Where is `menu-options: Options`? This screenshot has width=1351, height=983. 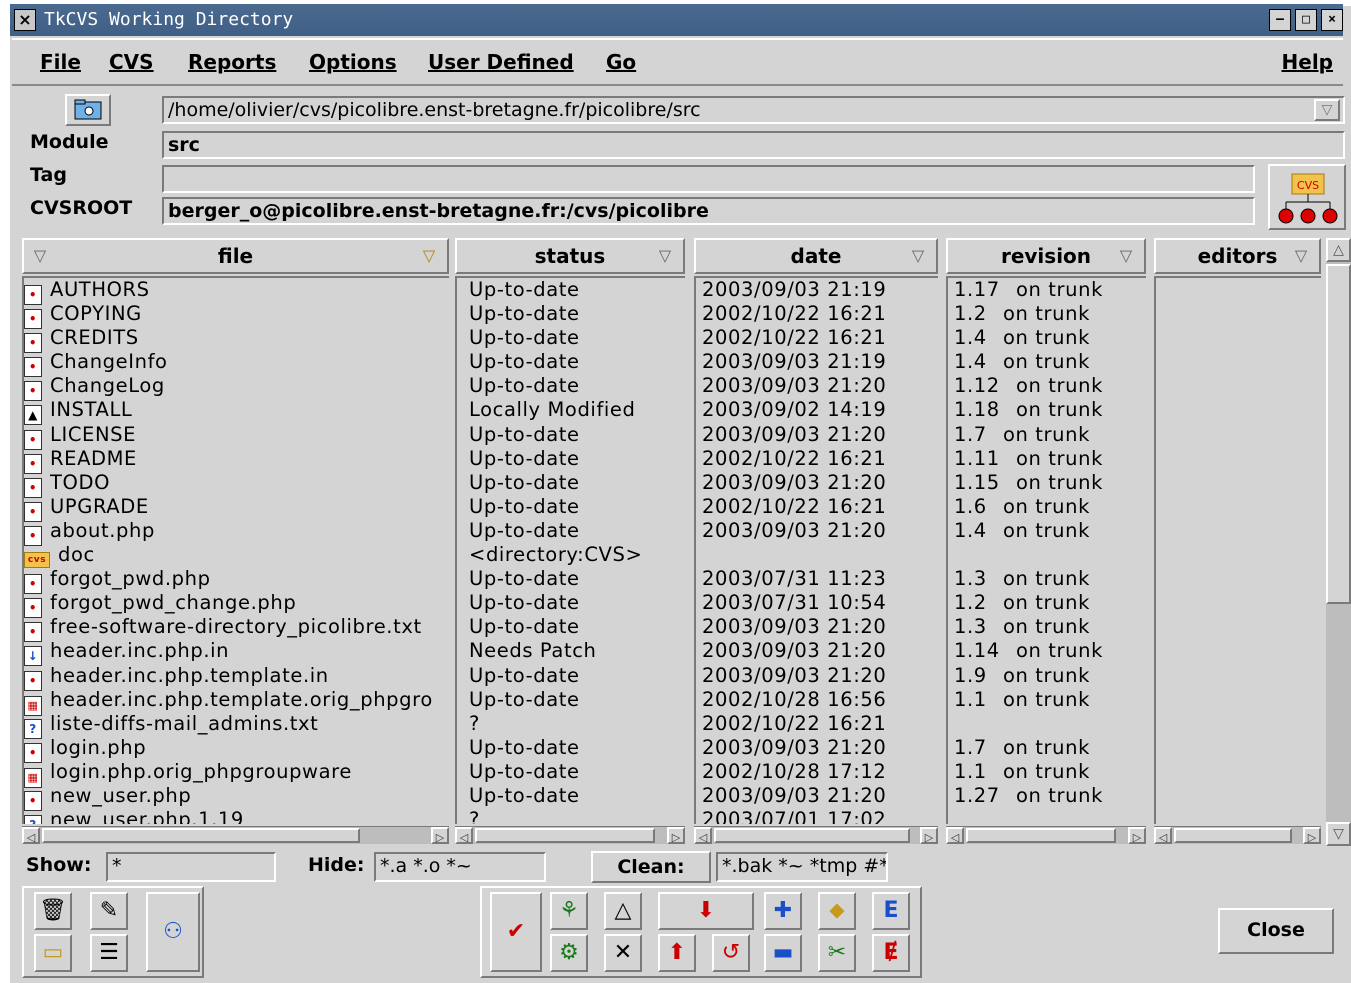
menu-options: Options is located at coordinates (353, 62).